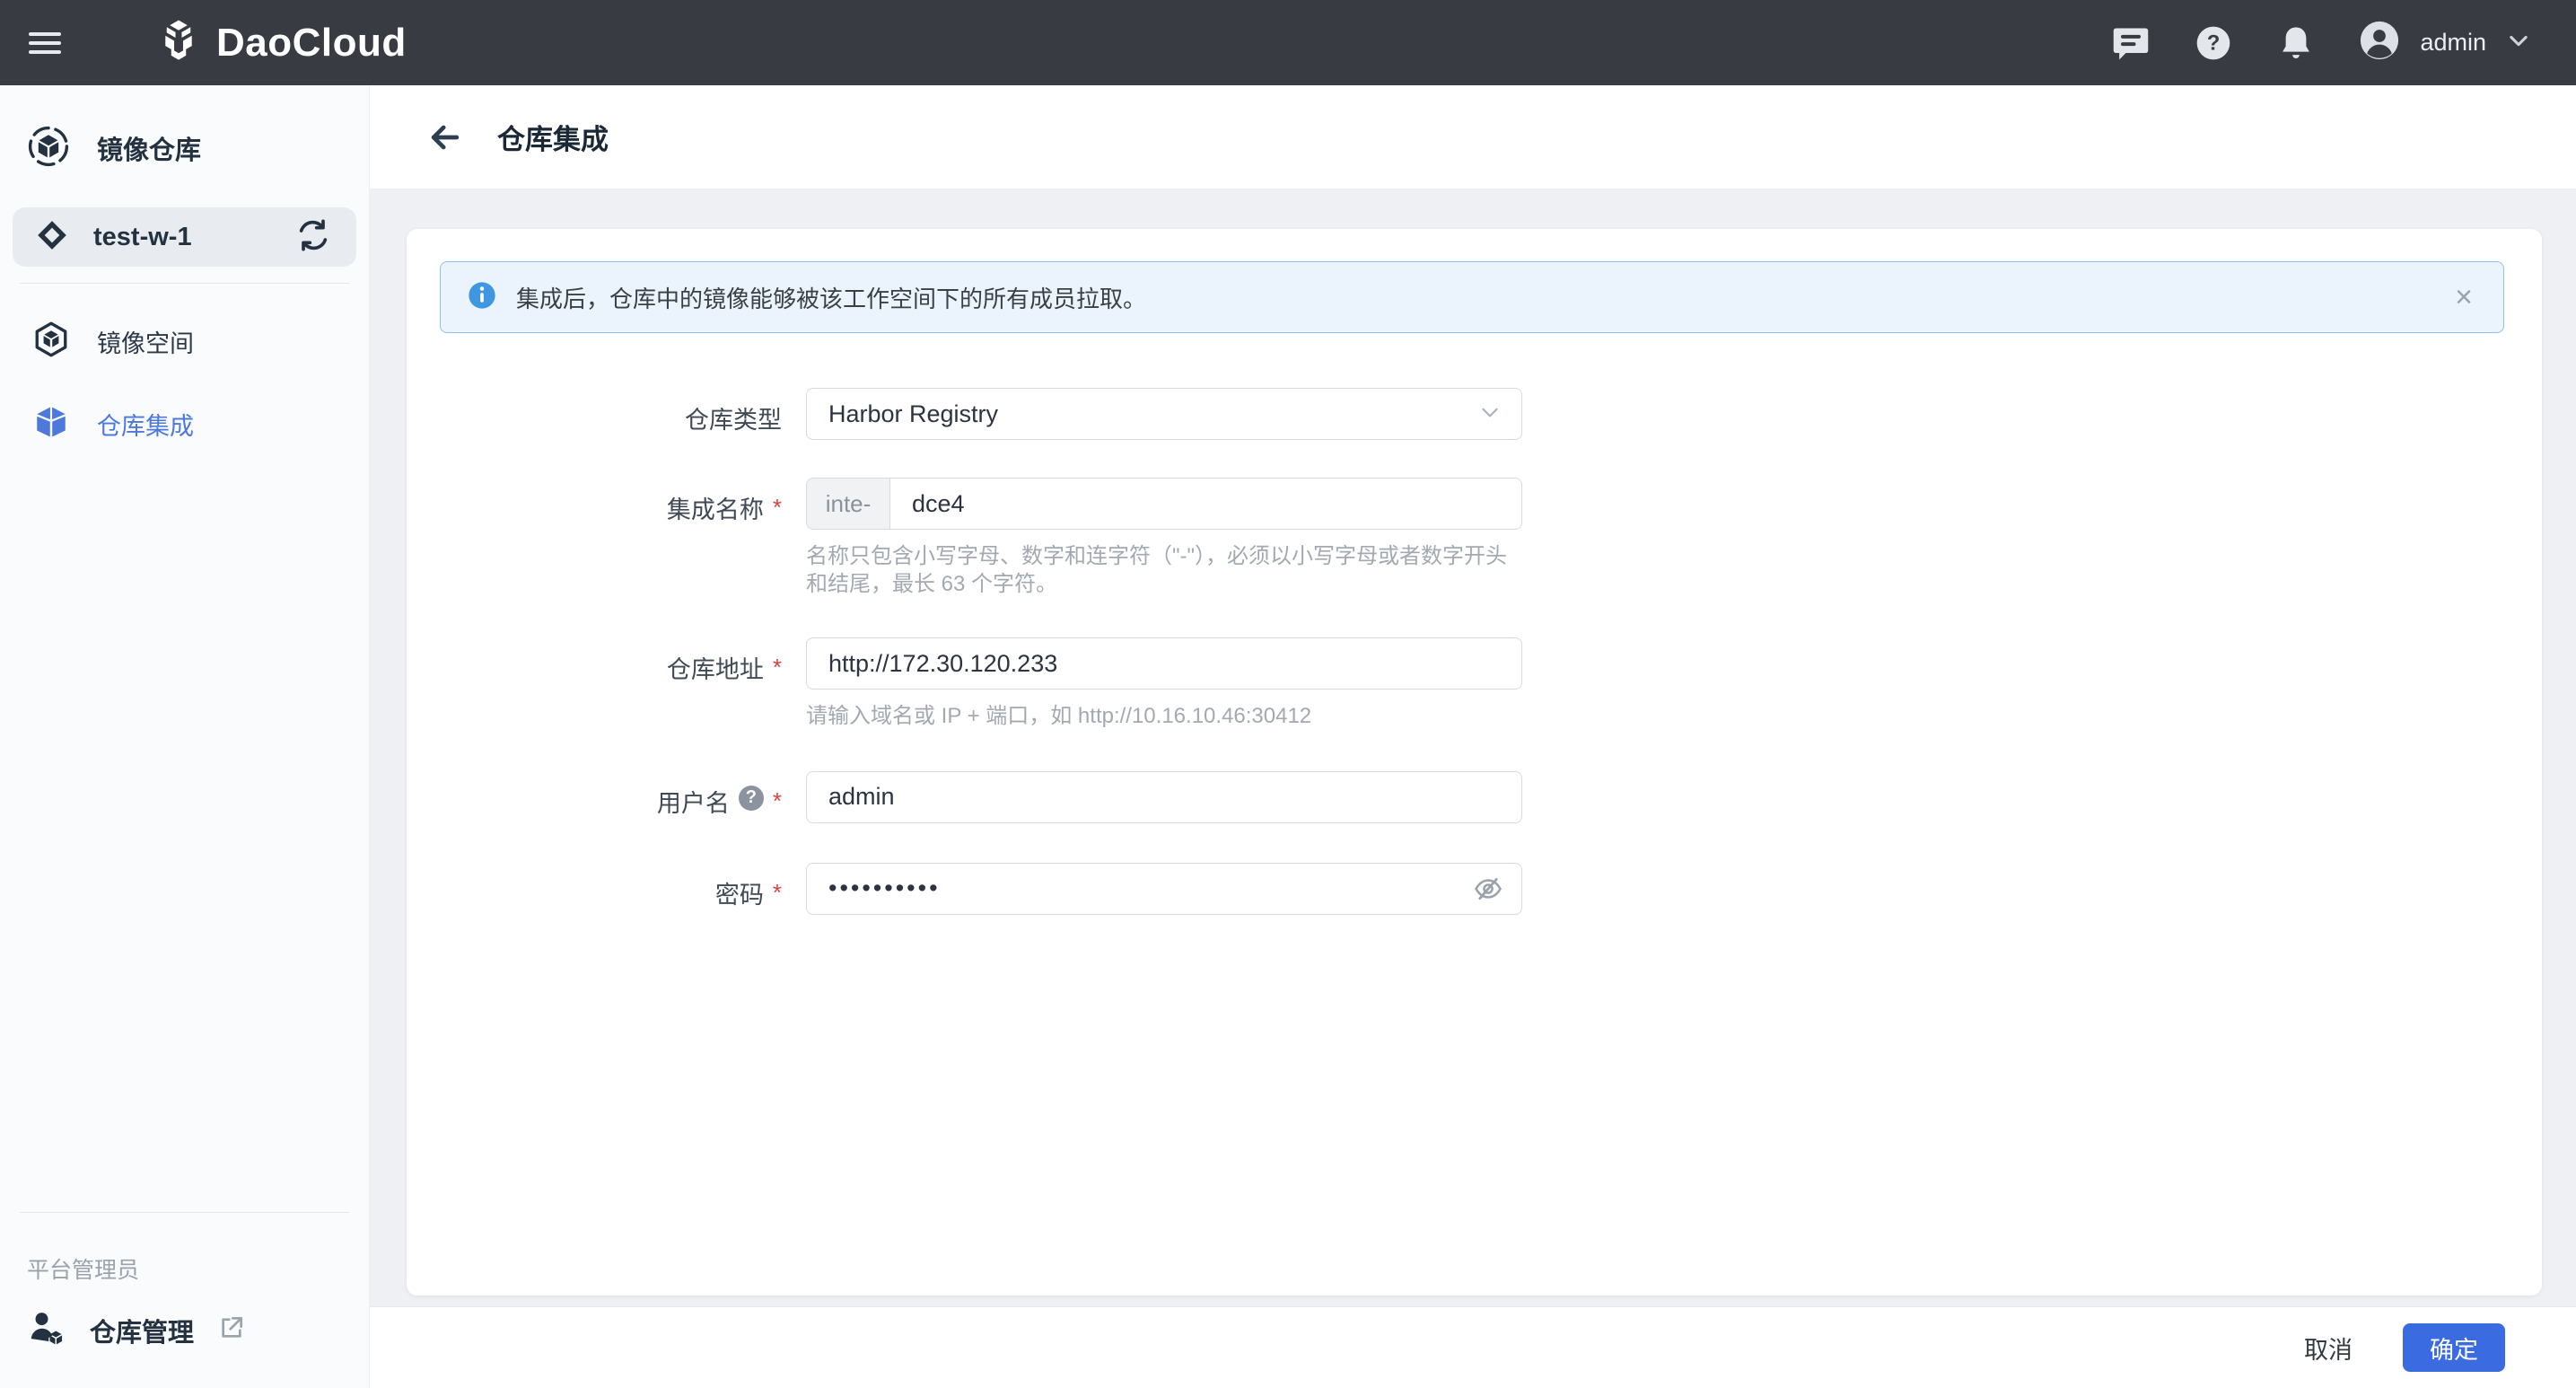  I want to click on repo-address-control, so click(1164, 664).